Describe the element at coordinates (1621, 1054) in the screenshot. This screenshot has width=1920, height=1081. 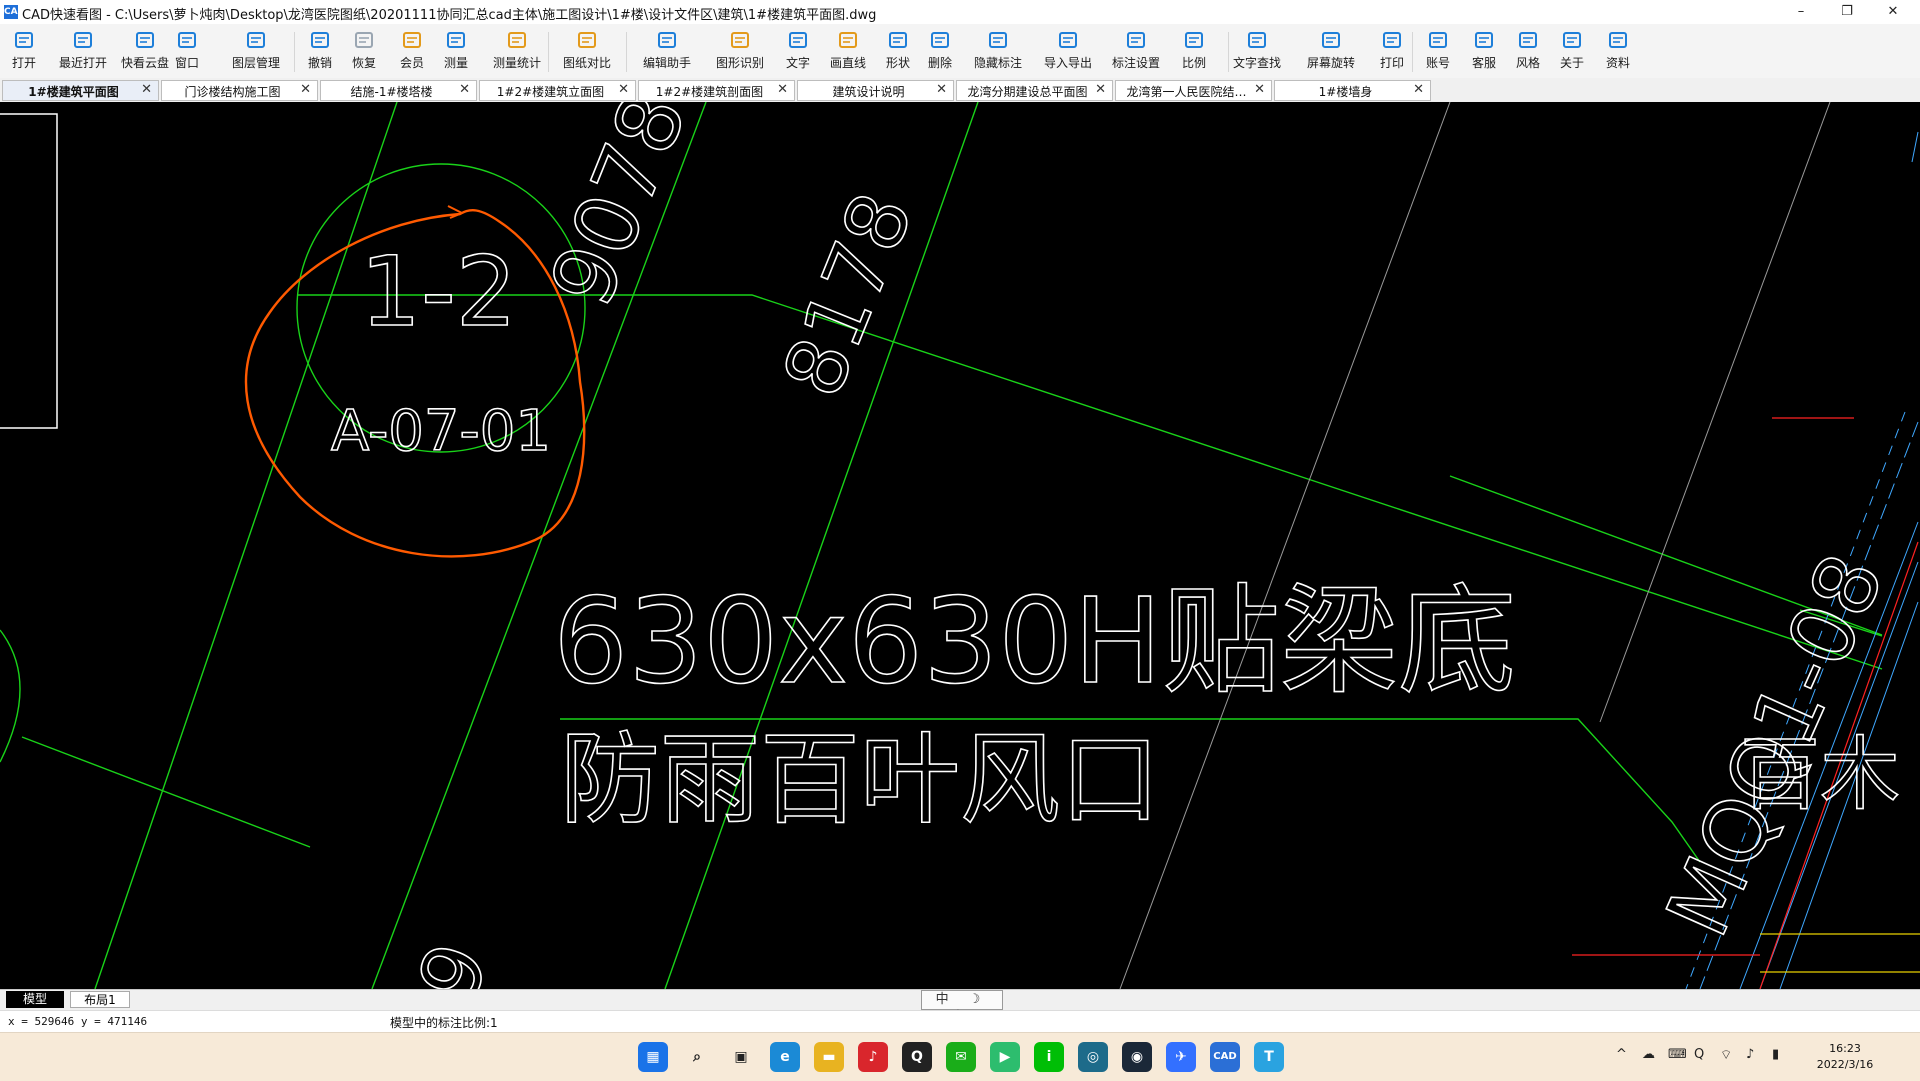
I see `tray-overflow-icon: ^` at that location.